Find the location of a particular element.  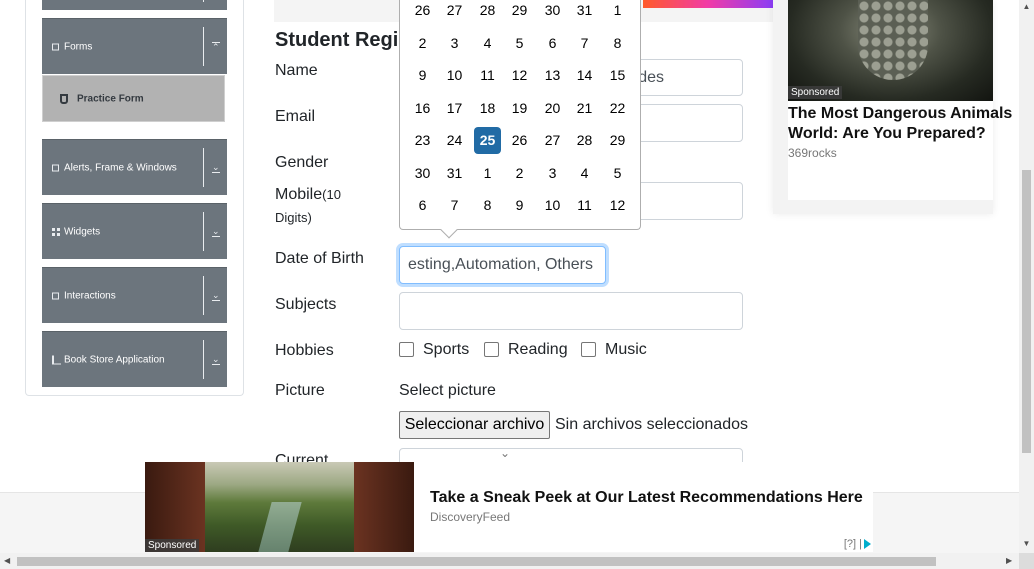

subjects-label: Subjects is located at coordinates (306, 304).